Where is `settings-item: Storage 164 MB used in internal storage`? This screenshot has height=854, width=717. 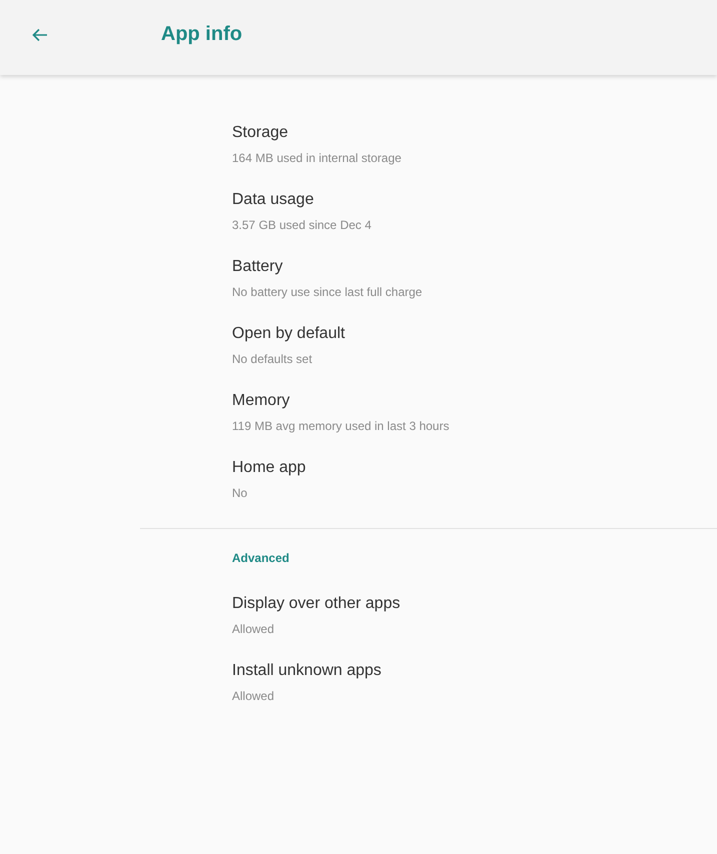 settings-item: Storage 164 MB used in internal storage is located at coordinates (358, 145).